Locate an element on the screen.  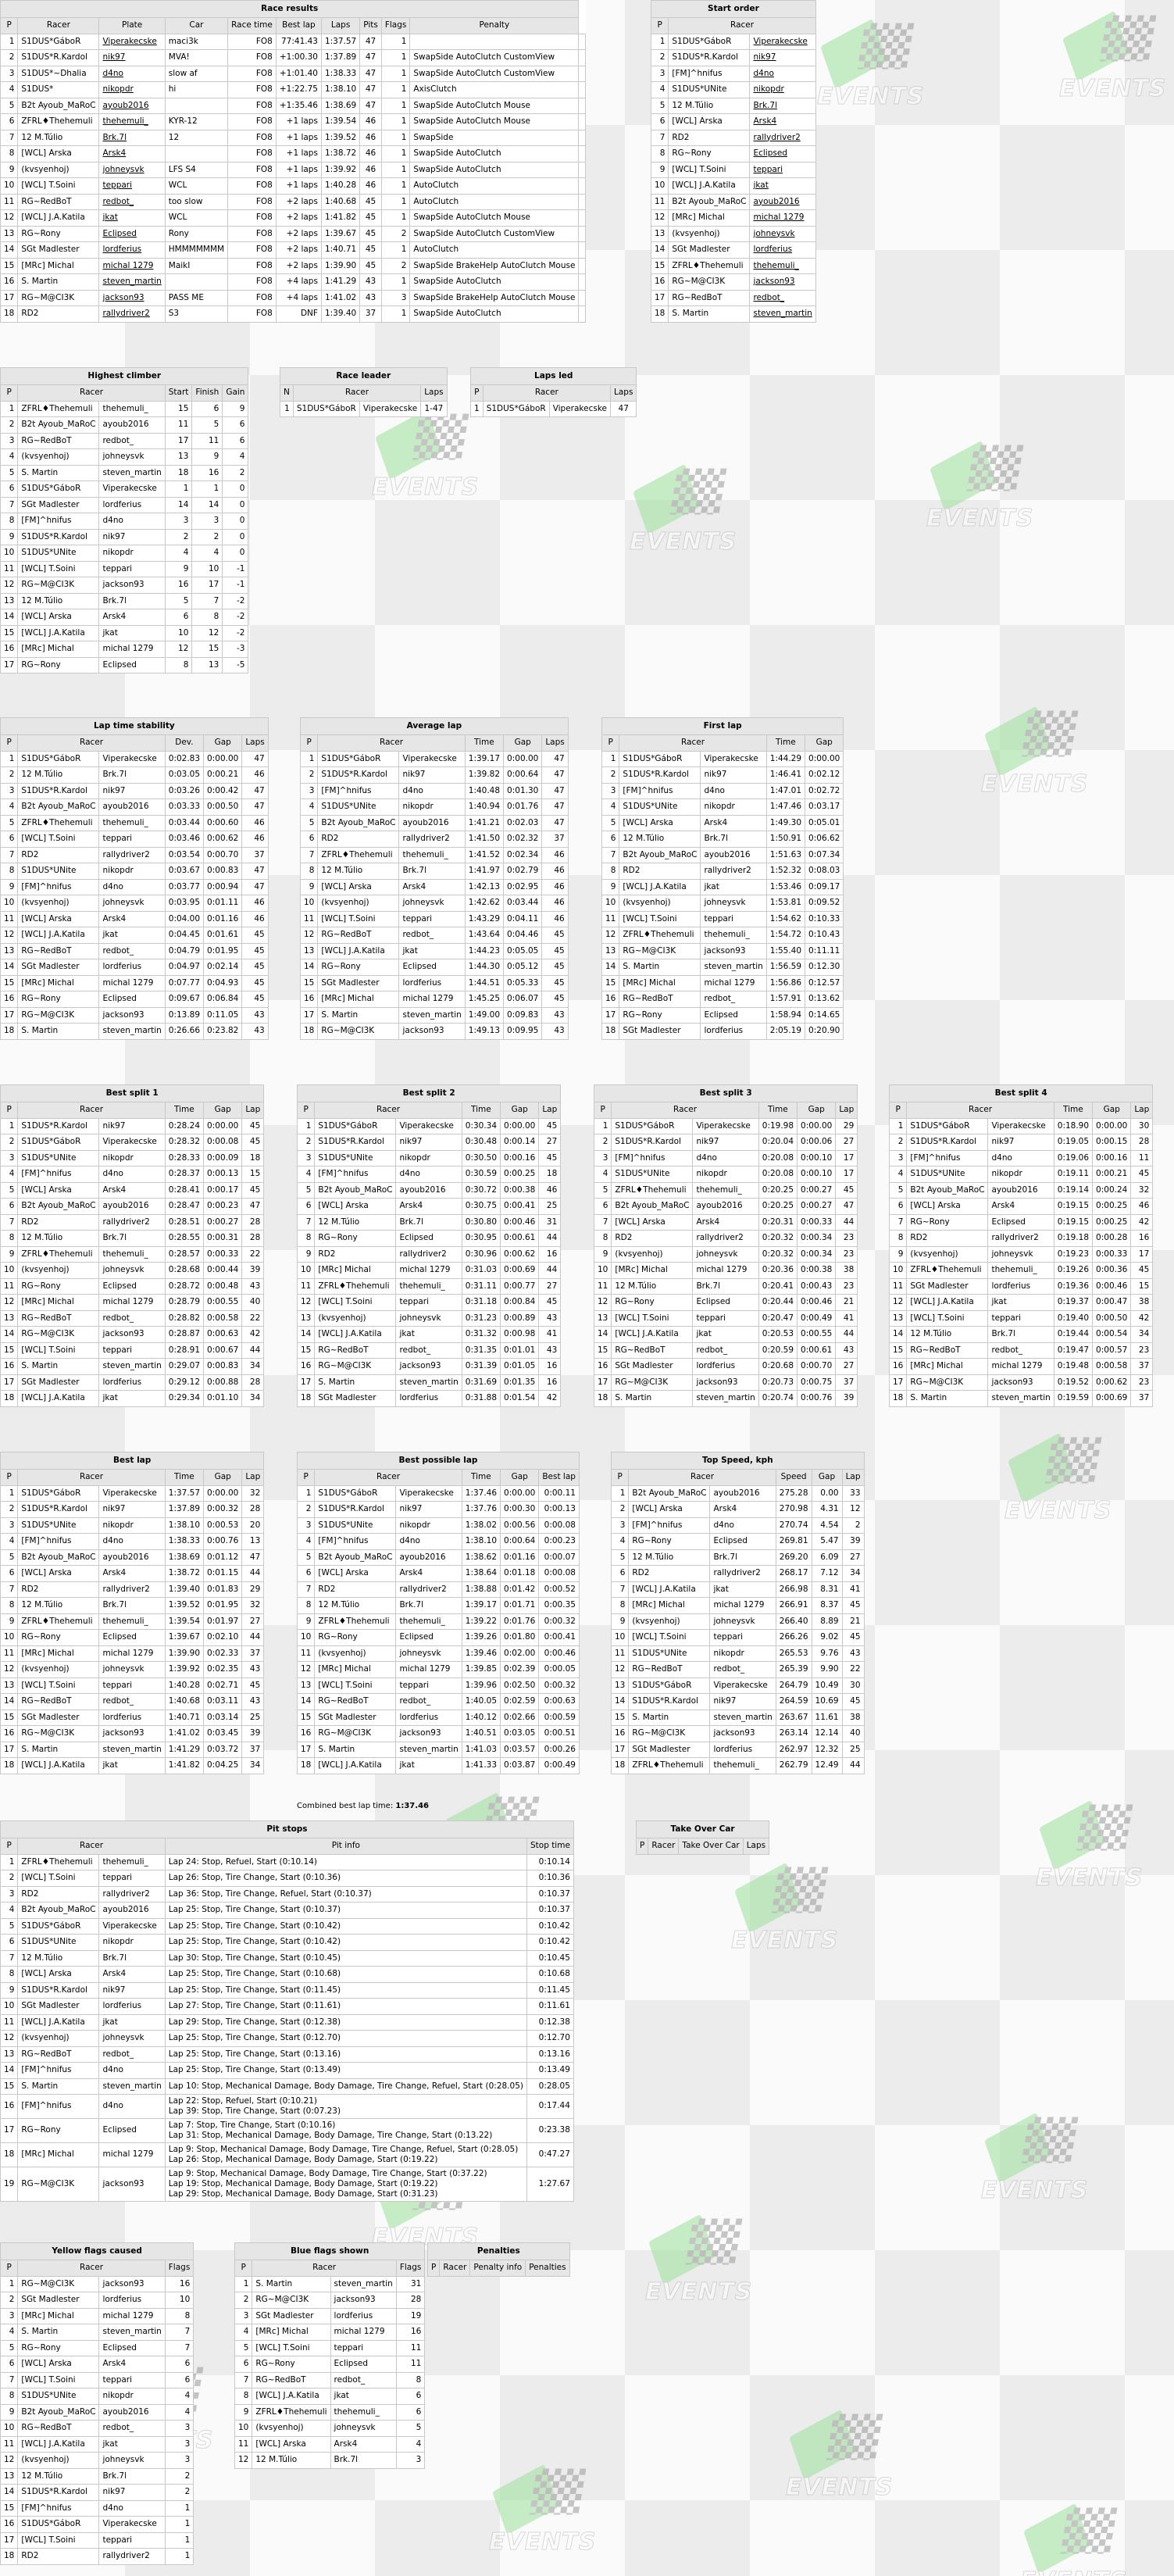
table-cell: AutoClutch is located at coordinates (494, 250).